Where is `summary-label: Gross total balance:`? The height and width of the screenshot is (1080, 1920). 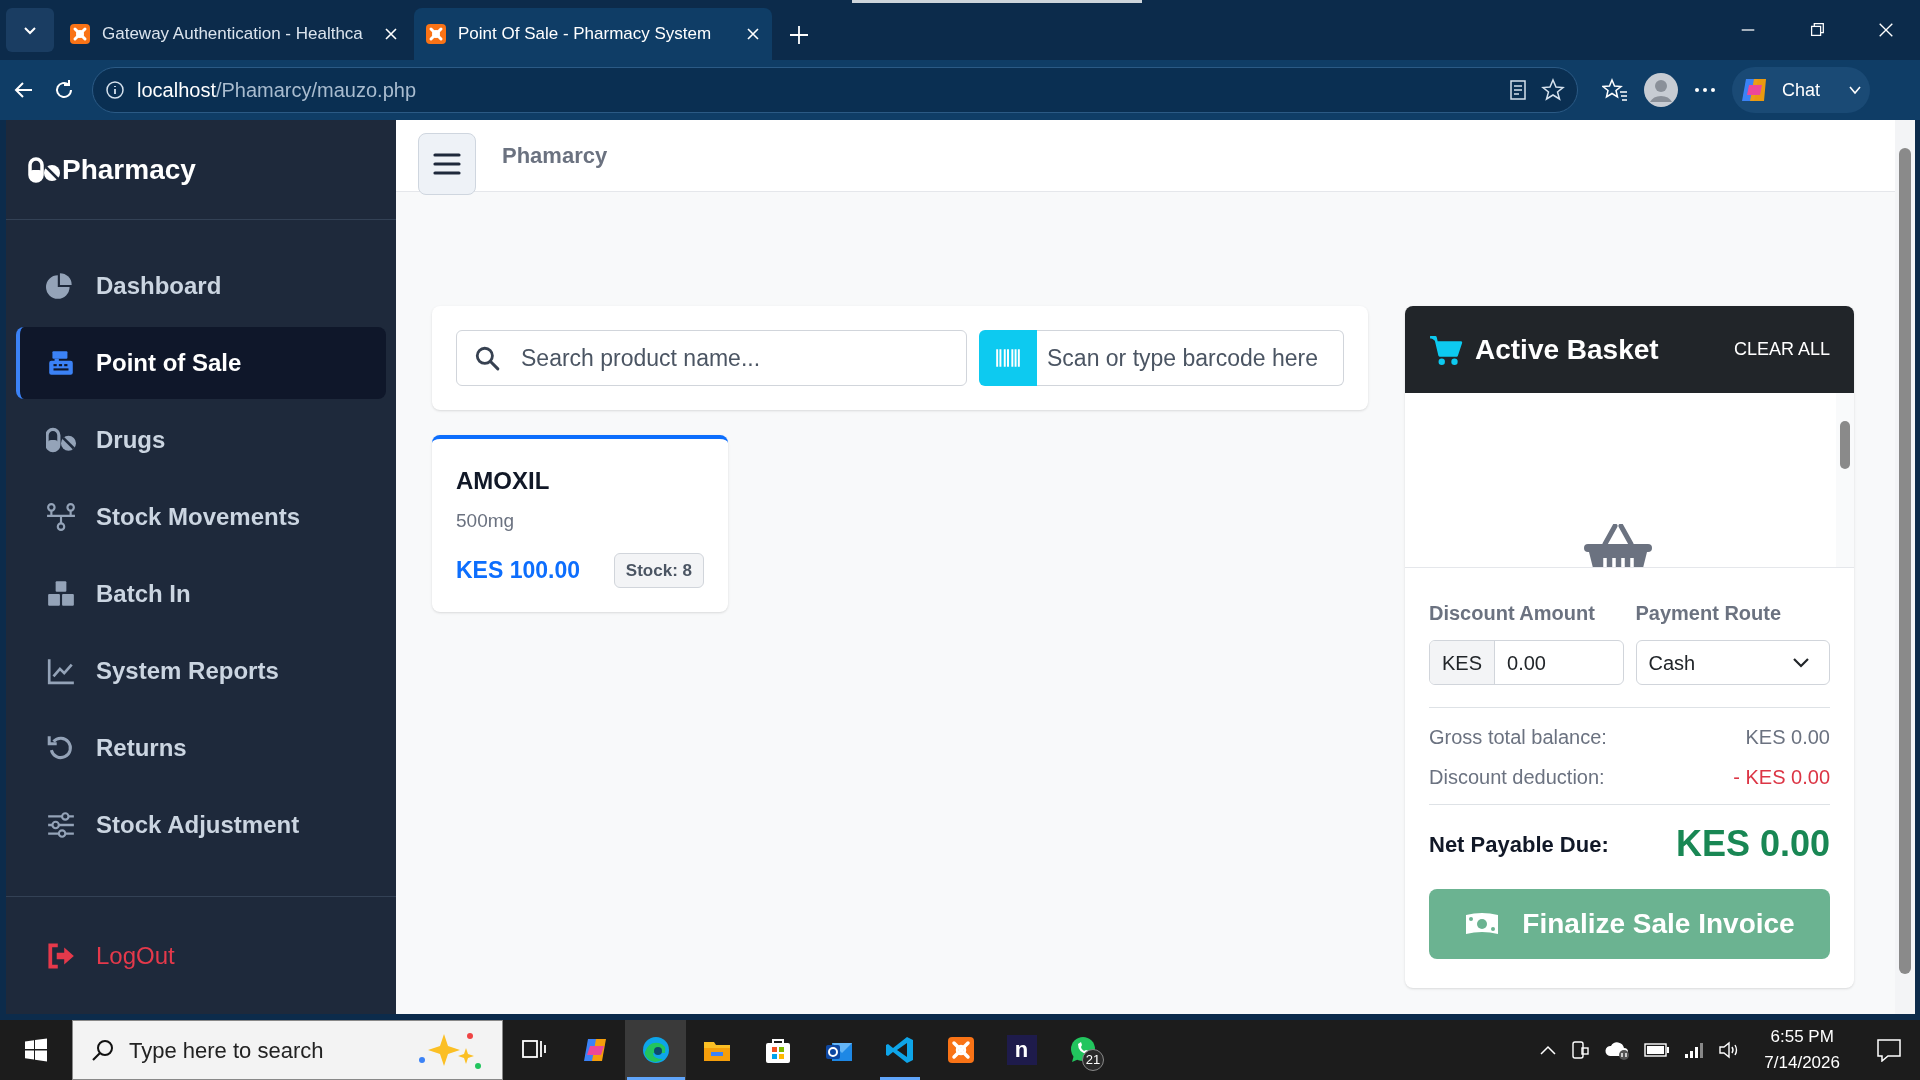 summary-label: Gross total balance: is located at coordinates (1518, 737).